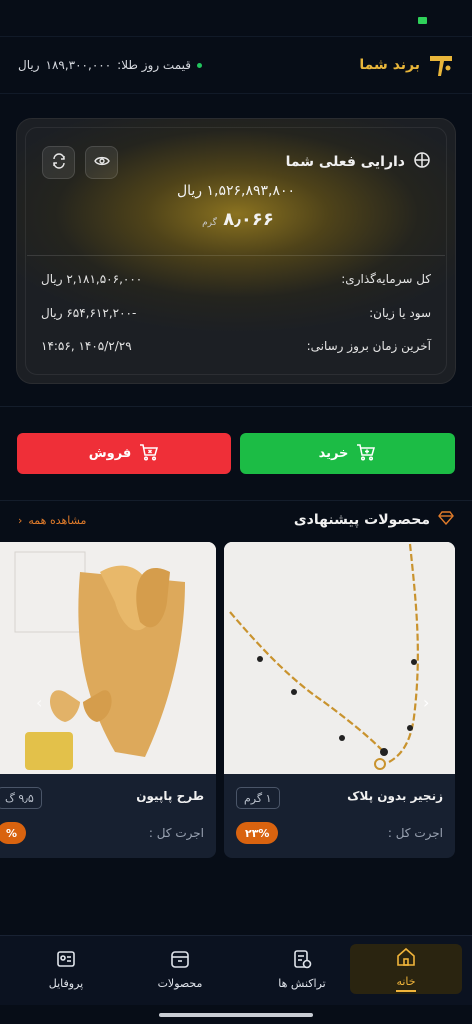 This screenshot has height=1024, width=472. What do you see at coordinates (209, 223) in the screenshot?
I see `wallet-grams-unit: گرم` at bounding box center [209, 223].